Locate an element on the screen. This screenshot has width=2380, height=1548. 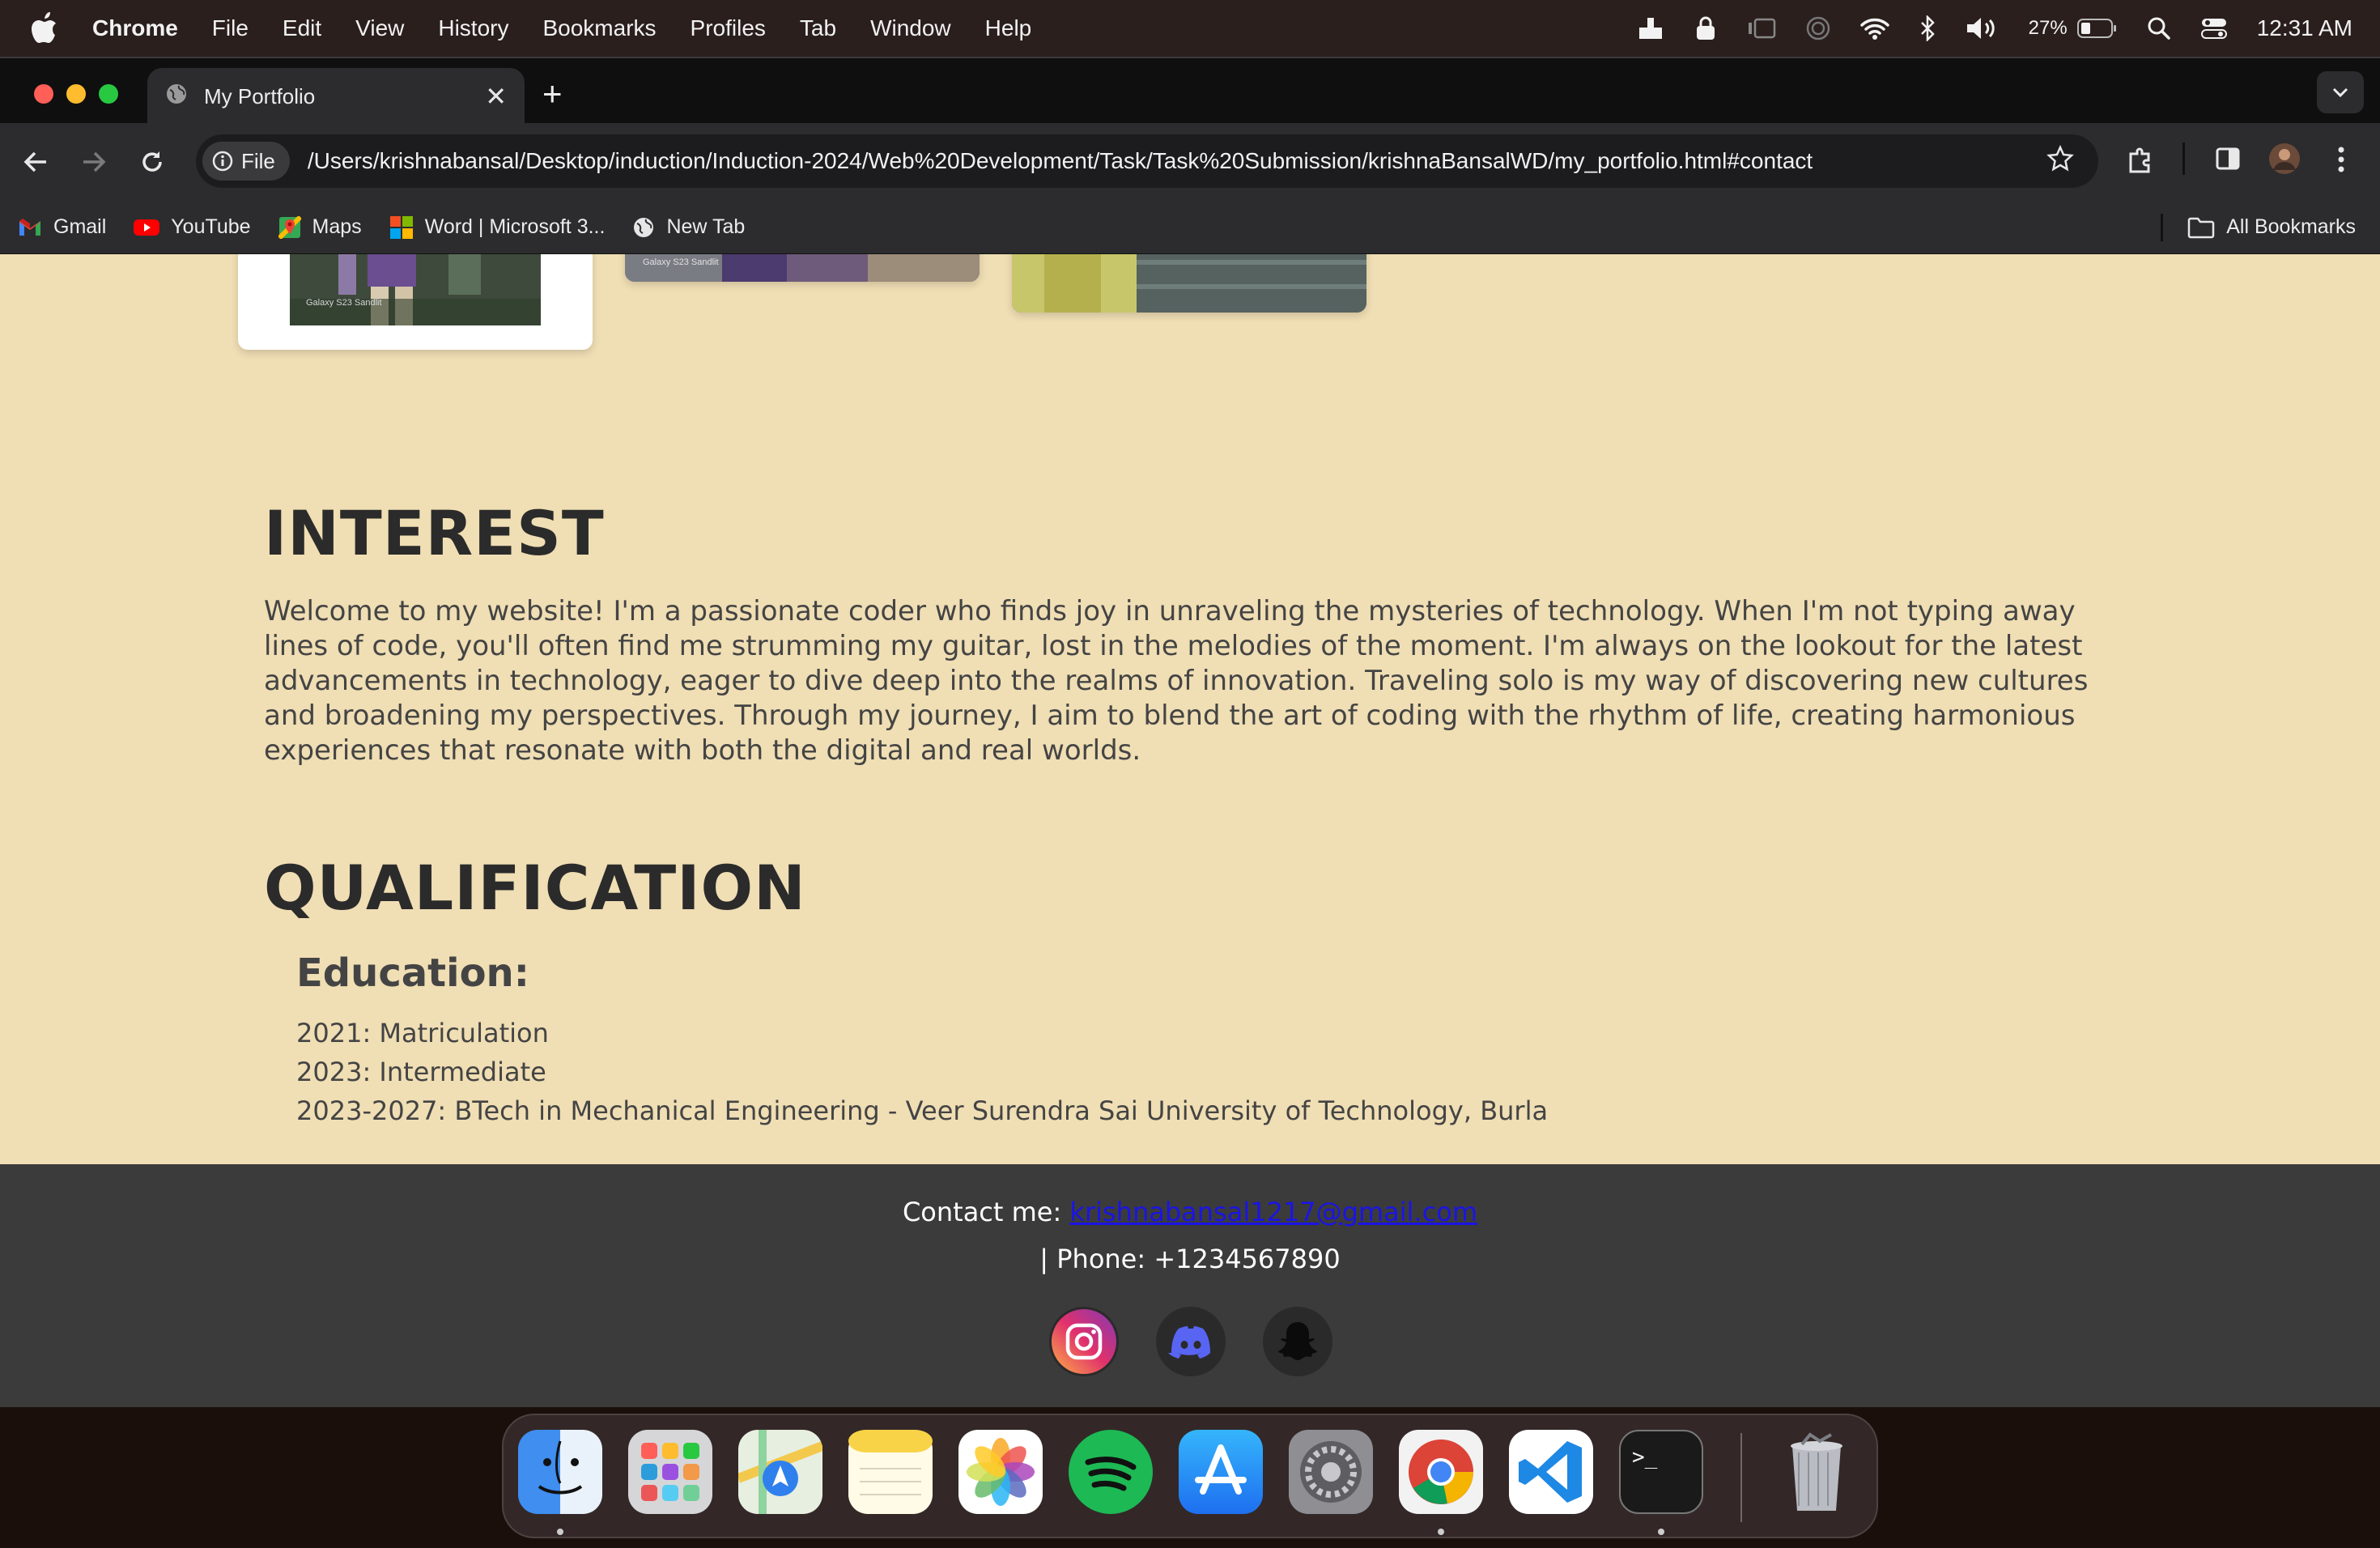
bookmarks-divider is located at coordinates (2162, 227).